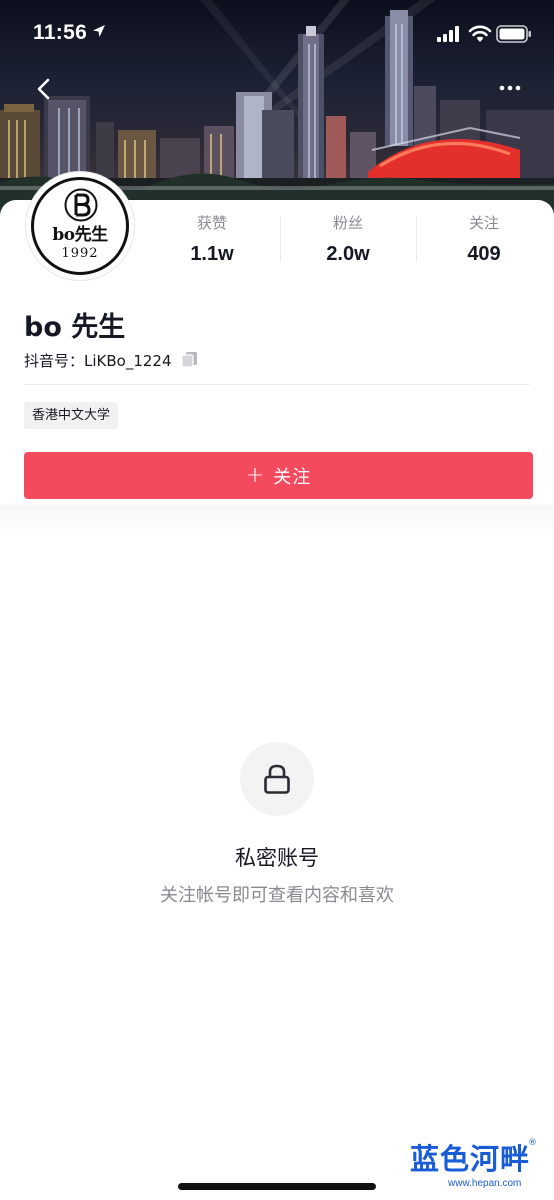 This screenshot has height=1200, width=554. What do you see at coordinates (81, 205) in the screenshot?
I see `b-logo-icon` at bounding box center [81, 205].